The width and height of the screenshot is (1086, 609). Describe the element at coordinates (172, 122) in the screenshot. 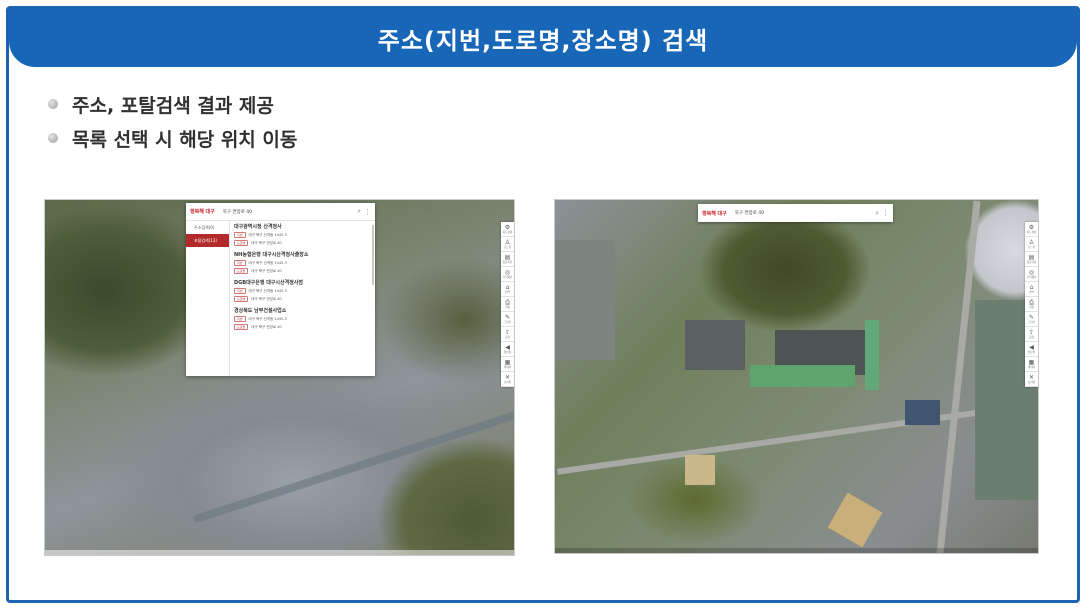

I see `bullet-list: 주소, 포탈검색 결과 제공 목록 선택 시 해당 위치 이동` at that location.